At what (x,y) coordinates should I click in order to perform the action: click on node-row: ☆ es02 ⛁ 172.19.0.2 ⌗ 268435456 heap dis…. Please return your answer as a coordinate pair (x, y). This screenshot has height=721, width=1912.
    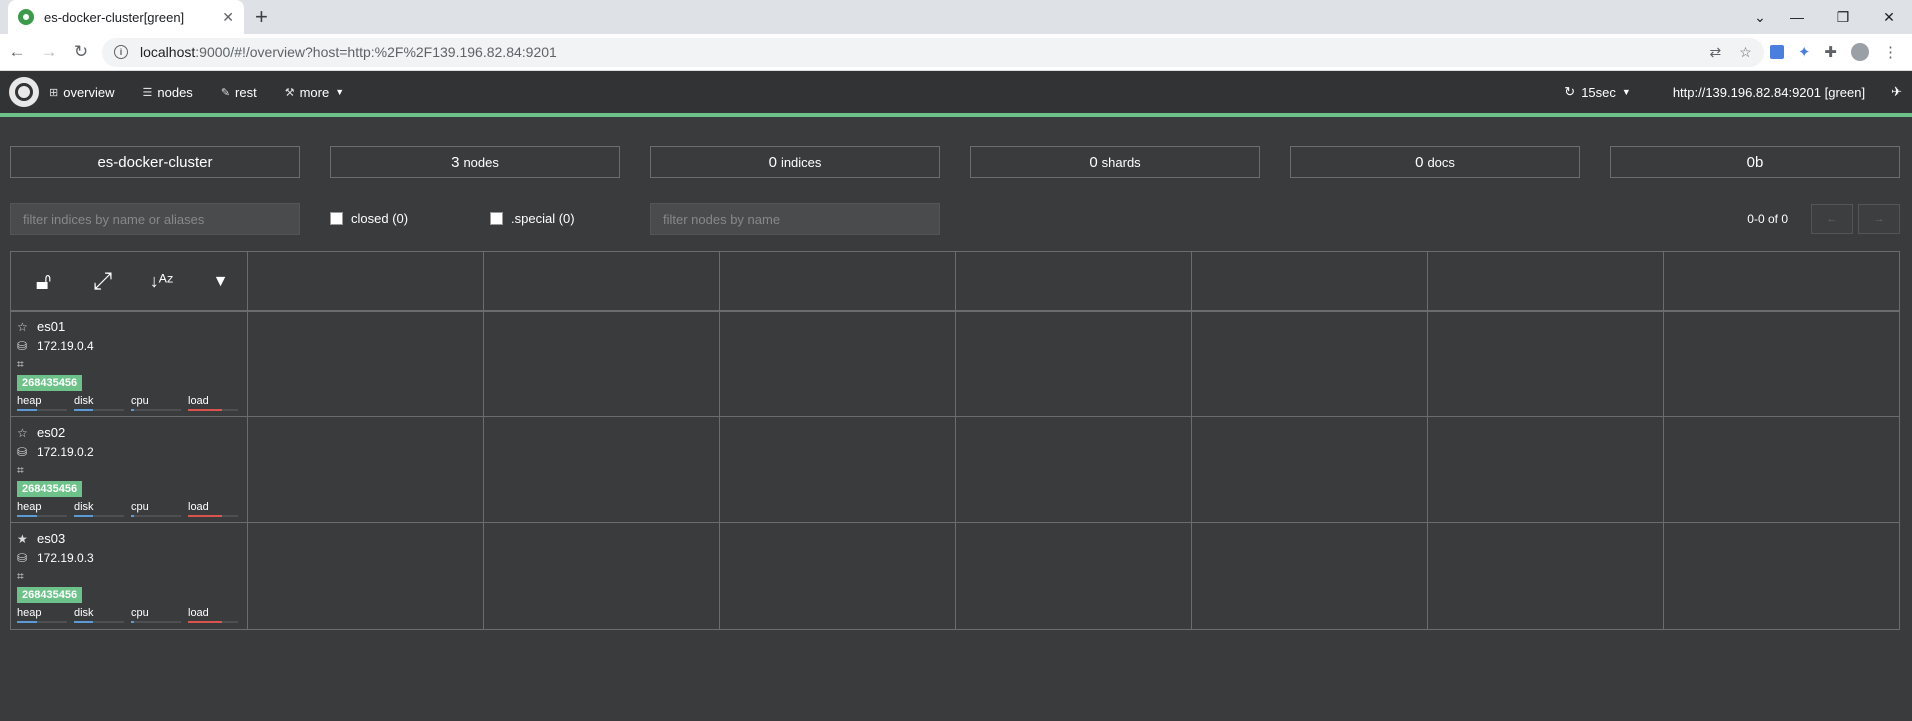
    Looking at the image, I should click on (129, 470).